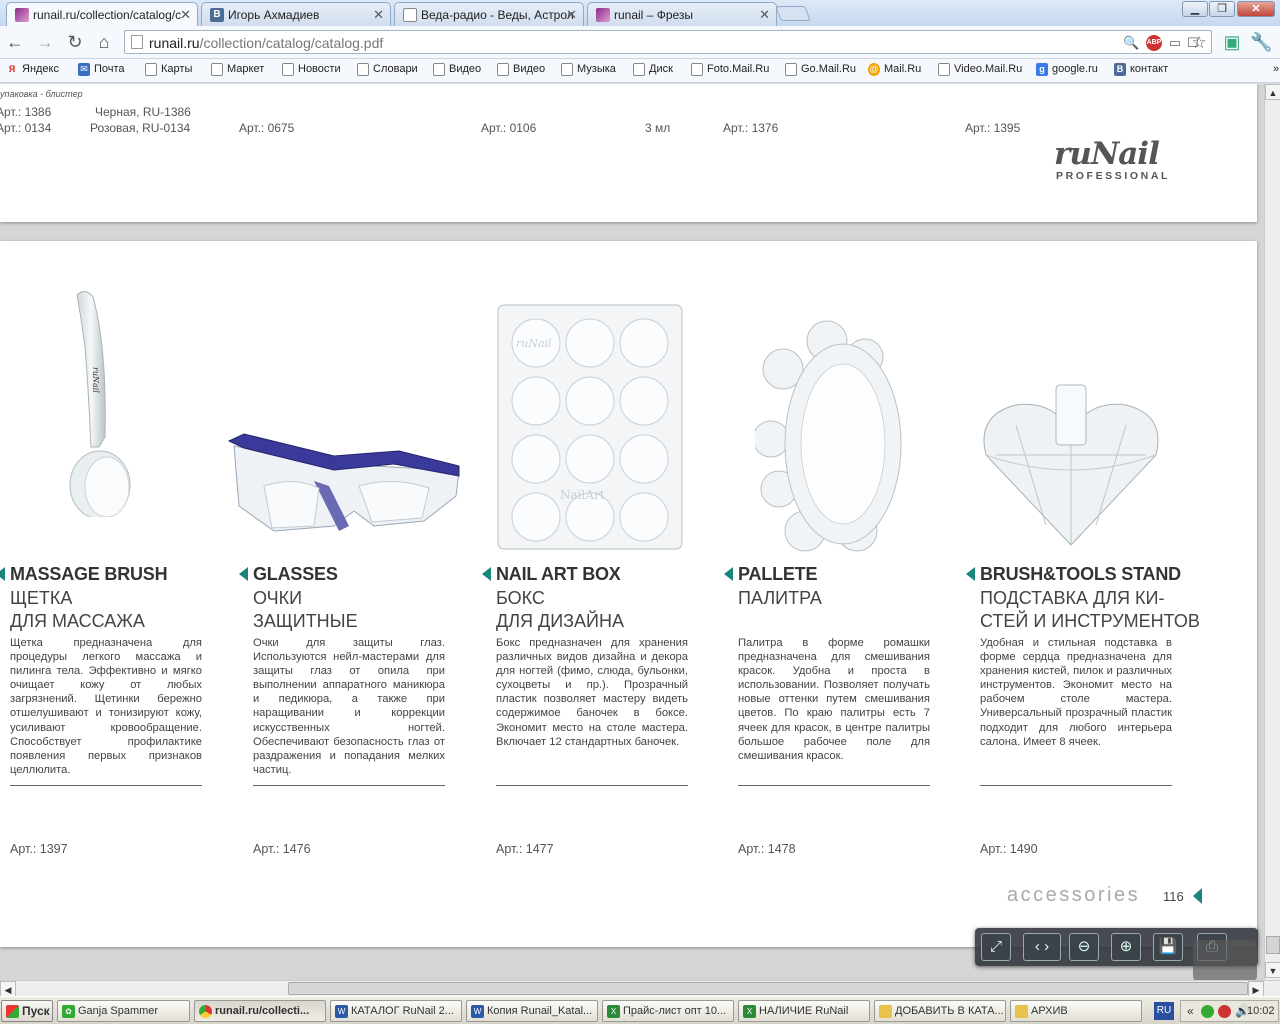  I want to click on bookmark-mail-ru: @ Mail.Ru, so click(894, 69).